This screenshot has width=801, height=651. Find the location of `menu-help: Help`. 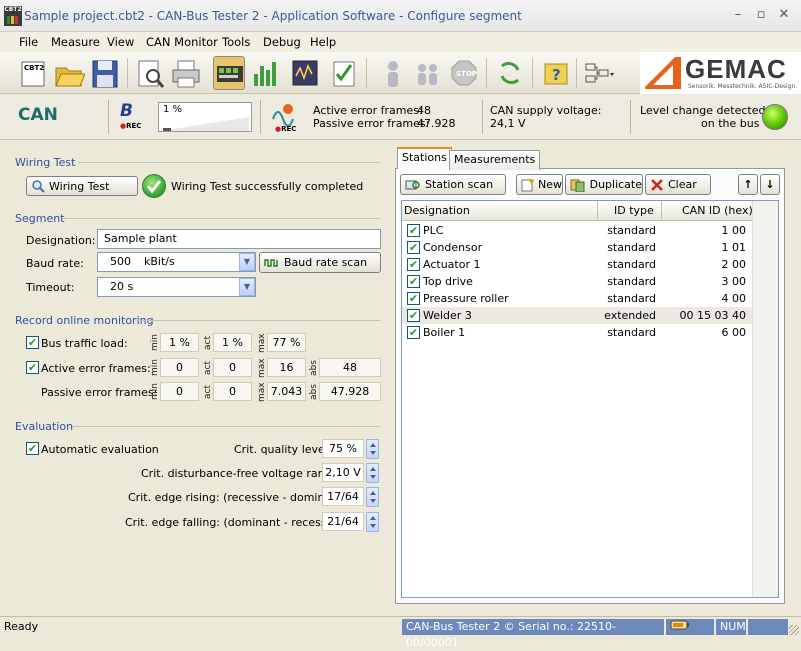

menu-help: Help is located at coordinates (323, 42).